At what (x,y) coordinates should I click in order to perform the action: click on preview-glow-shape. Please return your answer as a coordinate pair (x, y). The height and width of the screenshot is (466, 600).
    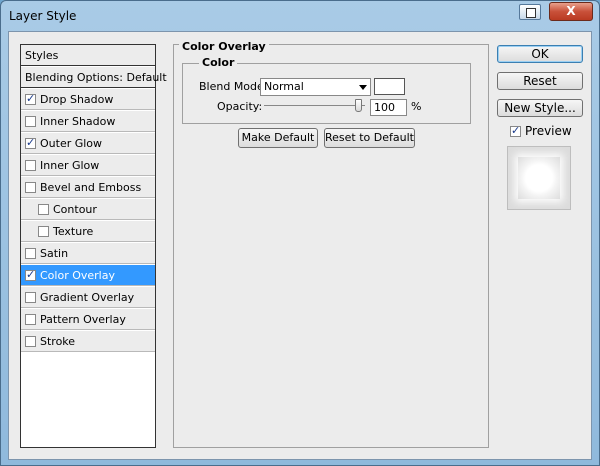
    Looking at the image, I should click on (539, 178).